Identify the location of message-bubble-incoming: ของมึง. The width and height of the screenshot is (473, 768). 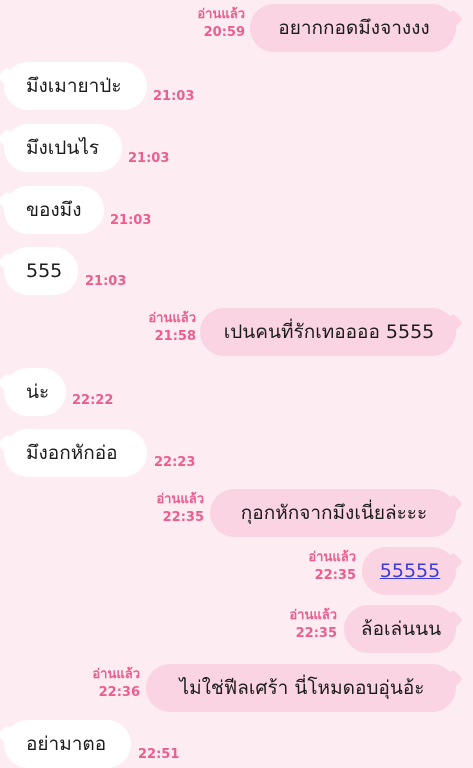
(54, 210).